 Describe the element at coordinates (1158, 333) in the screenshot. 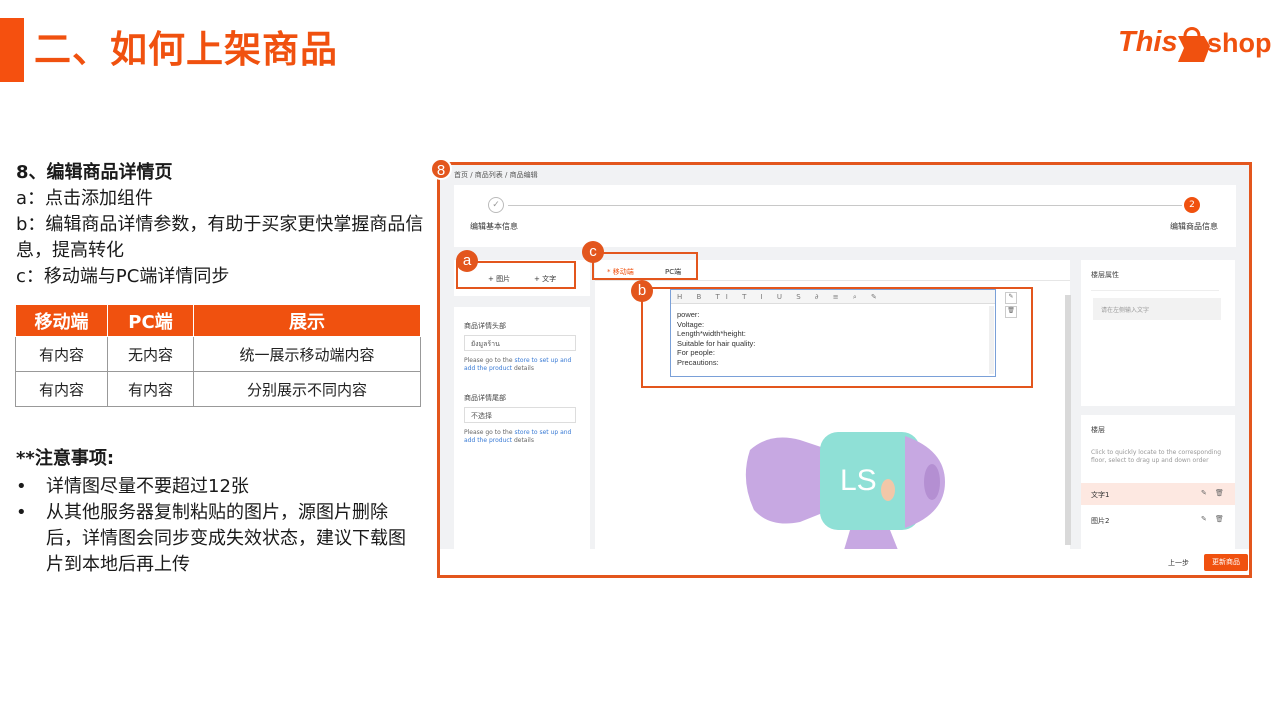

I see `floor-properties-panel: 楼层属性 请在左侧输入文字` at that location.